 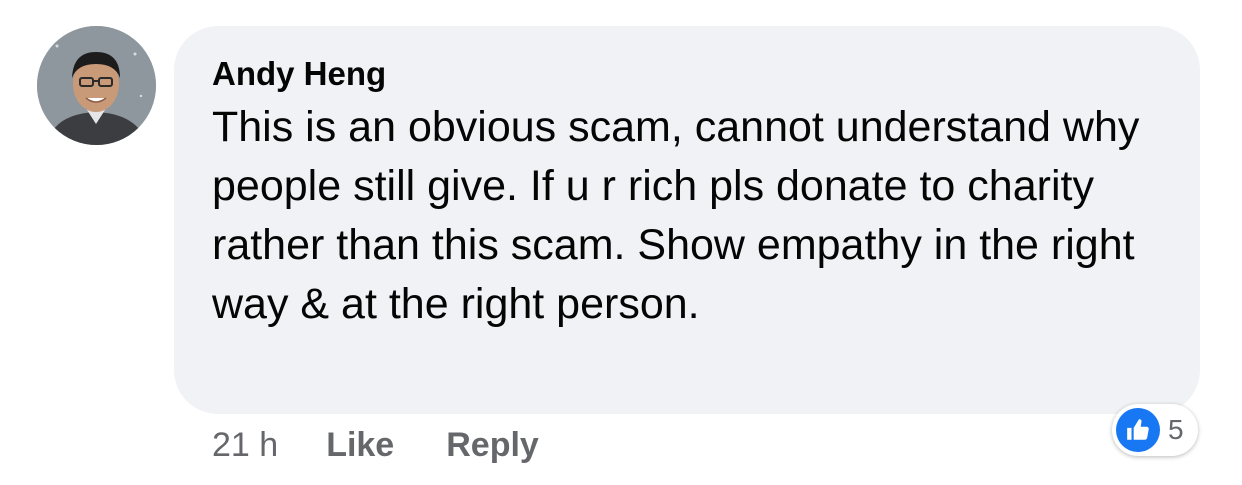 What do you see at coordinates (360, 445) in the screenshot?
I see `like-button: Like` at bounding box center [360, 445].